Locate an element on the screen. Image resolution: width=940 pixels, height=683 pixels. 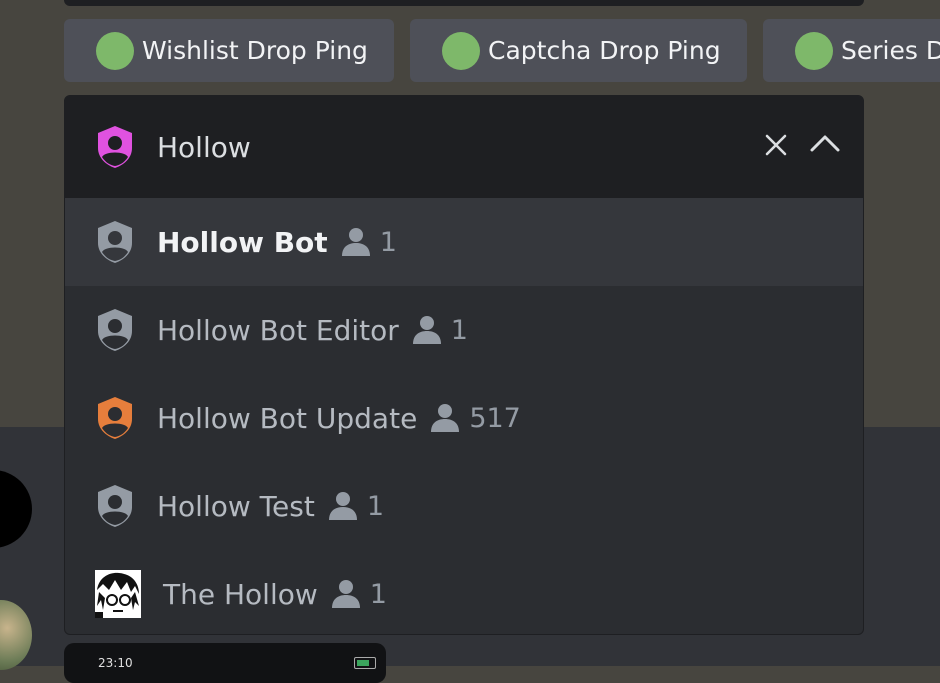
battery-icon is located at coordinates (365, 663).